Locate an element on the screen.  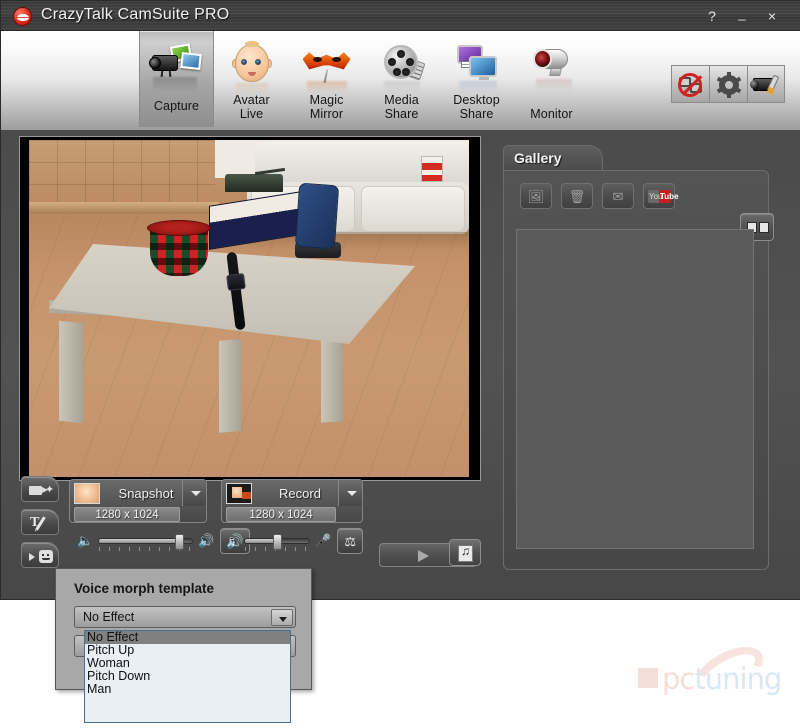
tab-gallery: Gallery is located at coordinates (553, 158).